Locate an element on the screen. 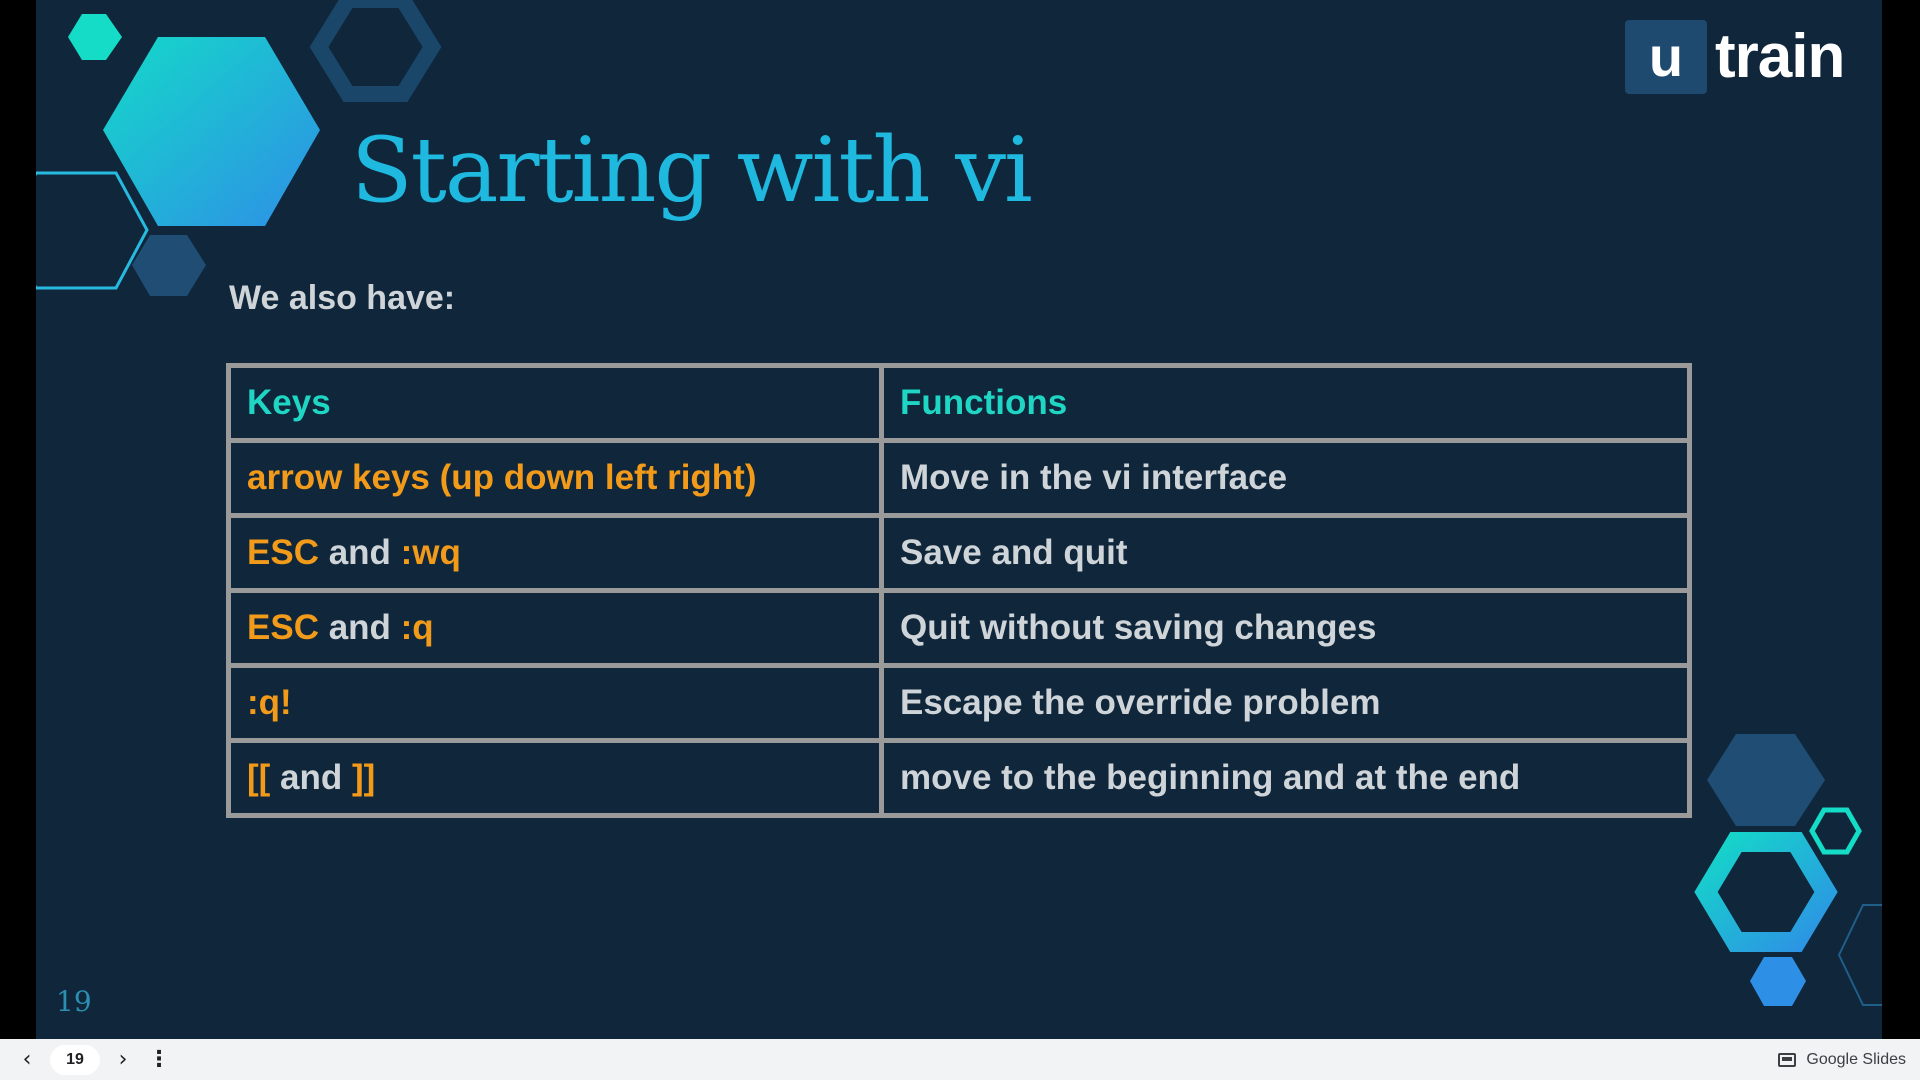 This screenshot has height=1080, width=1920. hexagon-outline-teal is located at coordinates (92, 230).